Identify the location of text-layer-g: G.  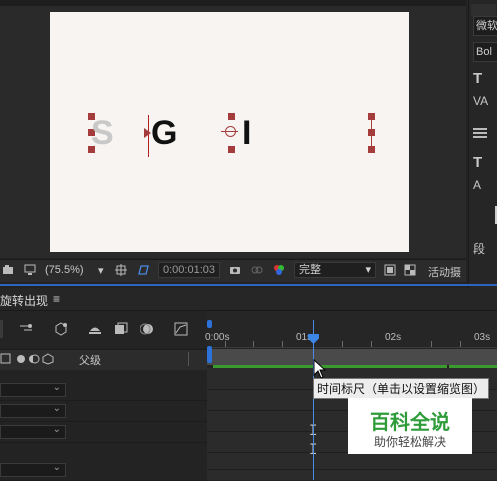
(164, 133).